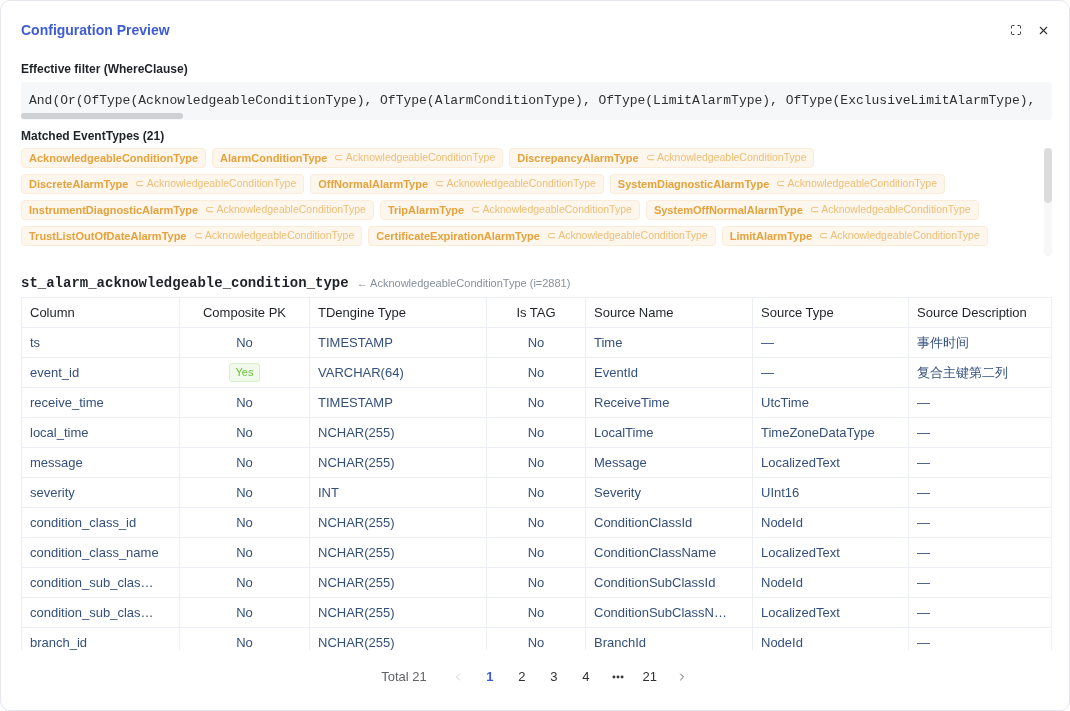 Image resolution: width=1070 pixels, height=711 pixels. I want to click on page-button: 1, so click(489, 677).